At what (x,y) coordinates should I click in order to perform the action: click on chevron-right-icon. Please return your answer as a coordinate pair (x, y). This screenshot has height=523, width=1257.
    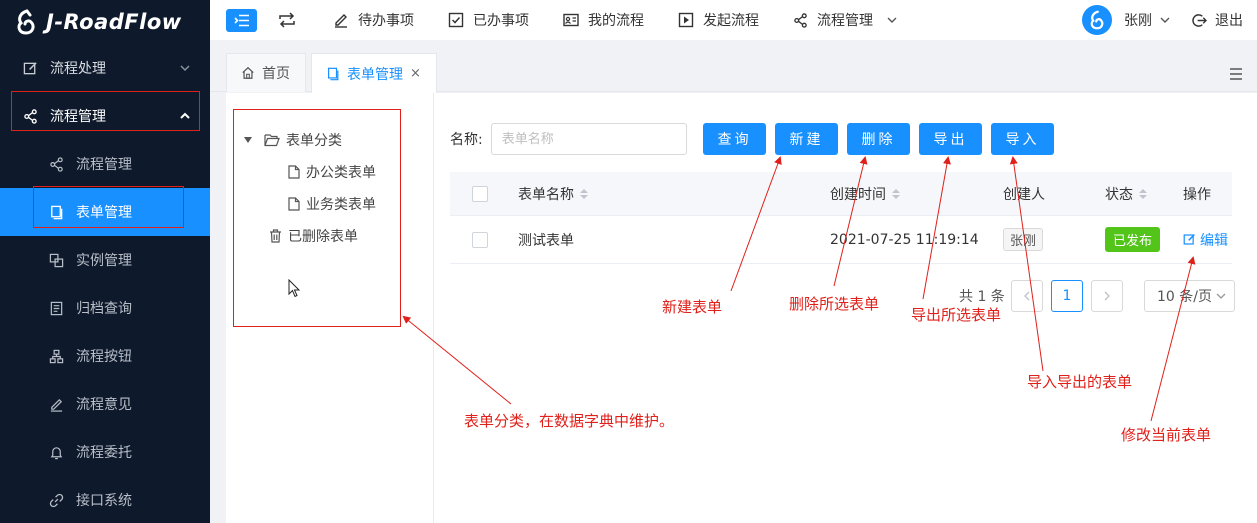
    Looking at the image, I should click on (1107, 296).